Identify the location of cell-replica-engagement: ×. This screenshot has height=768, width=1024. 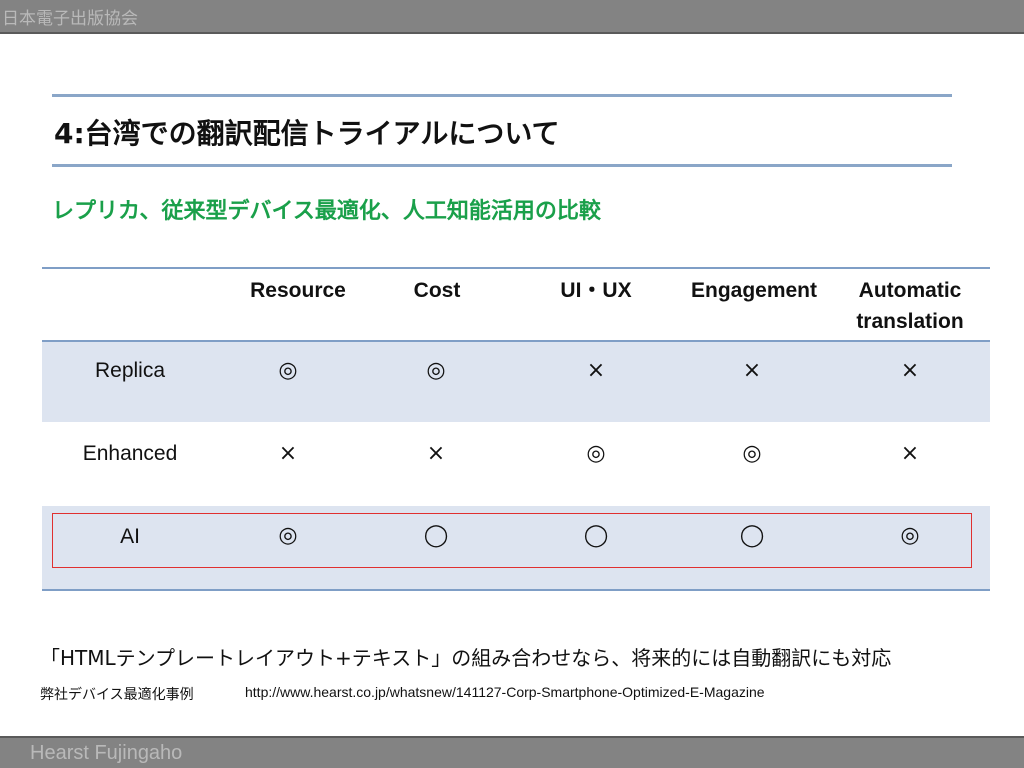
(752, 370).